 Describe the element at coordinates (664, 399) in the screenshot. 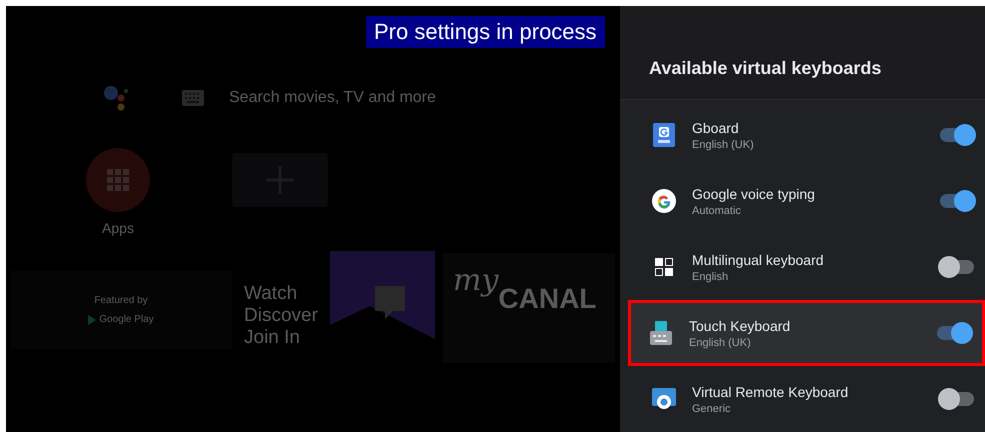

I see `remote-app-icon` at that location.